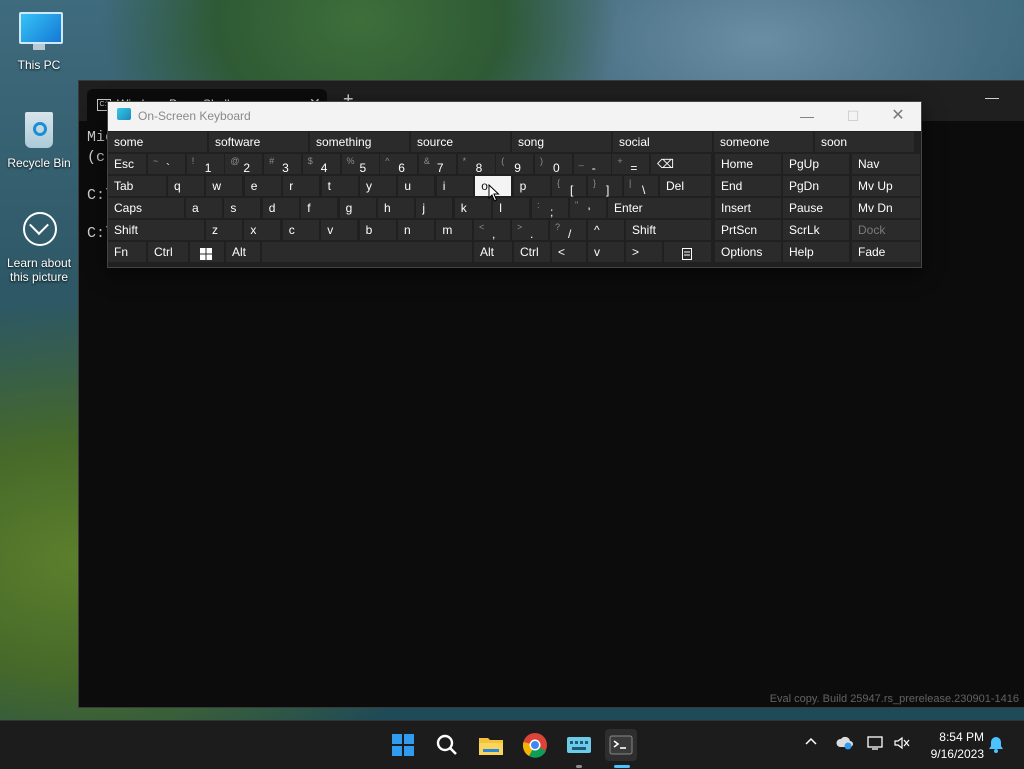  Describe the element at coordinates (472, 208) in the screenshot. I see `key-k: k` at that location.